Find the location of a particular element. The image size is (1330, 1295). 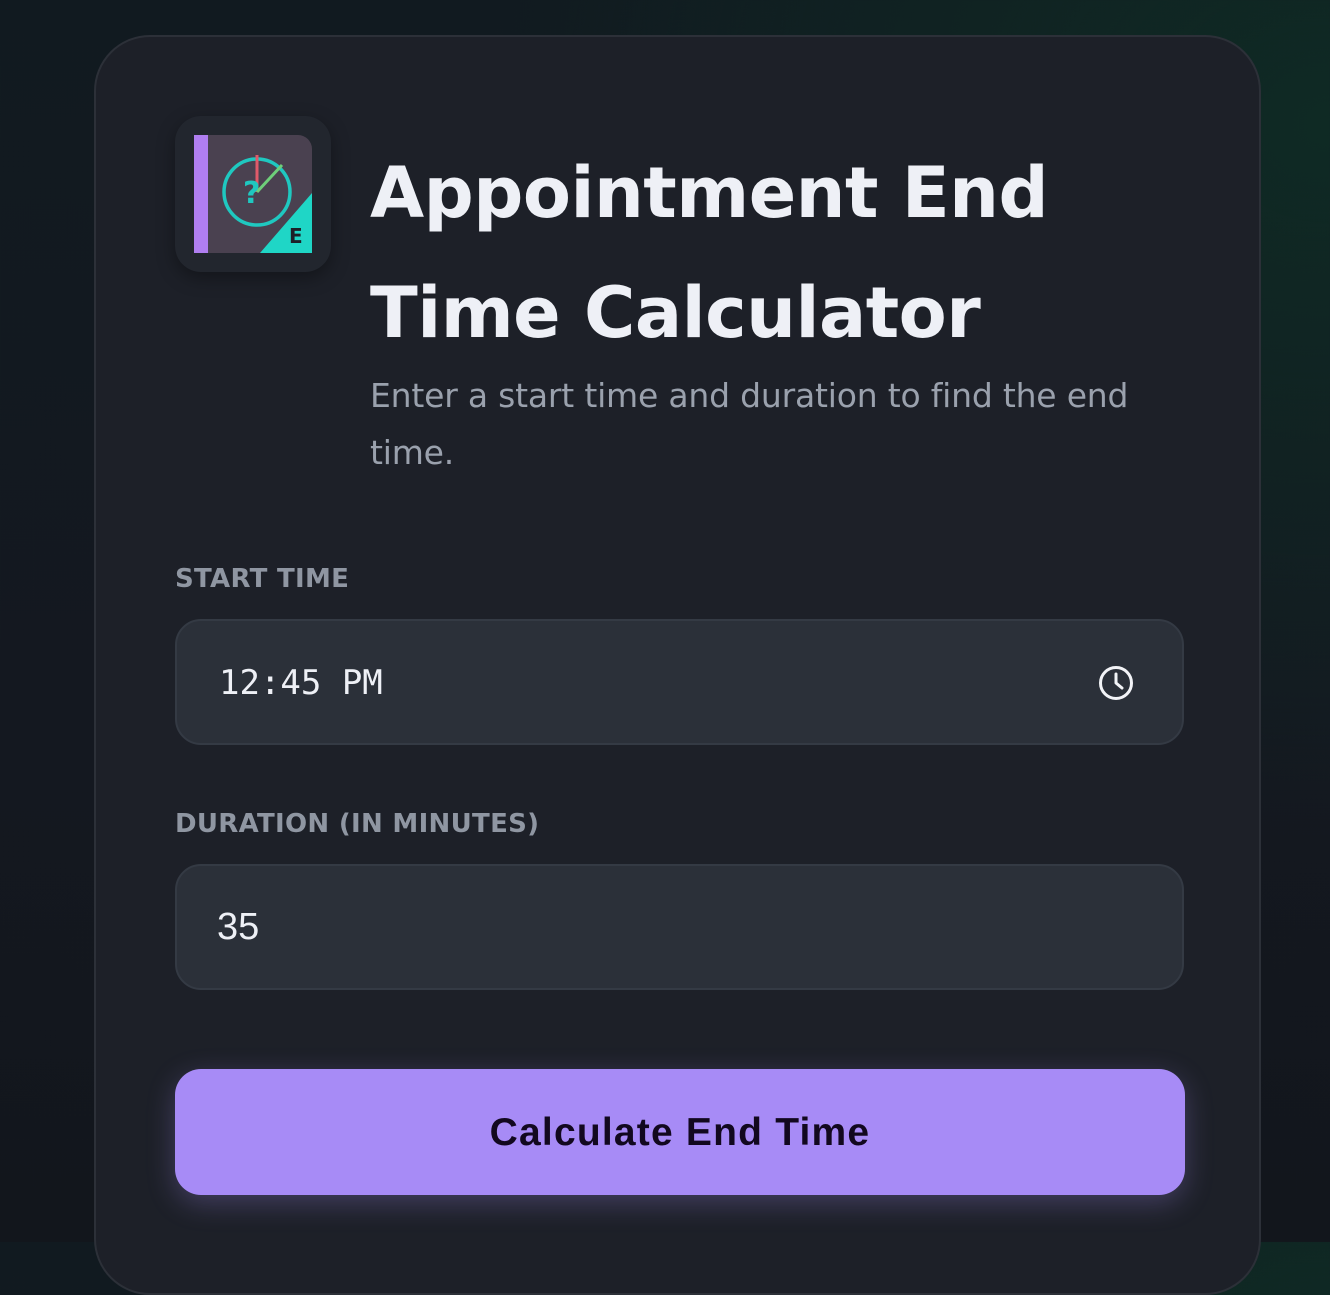

app-logo: ? E is located at coordinates (253, 194).